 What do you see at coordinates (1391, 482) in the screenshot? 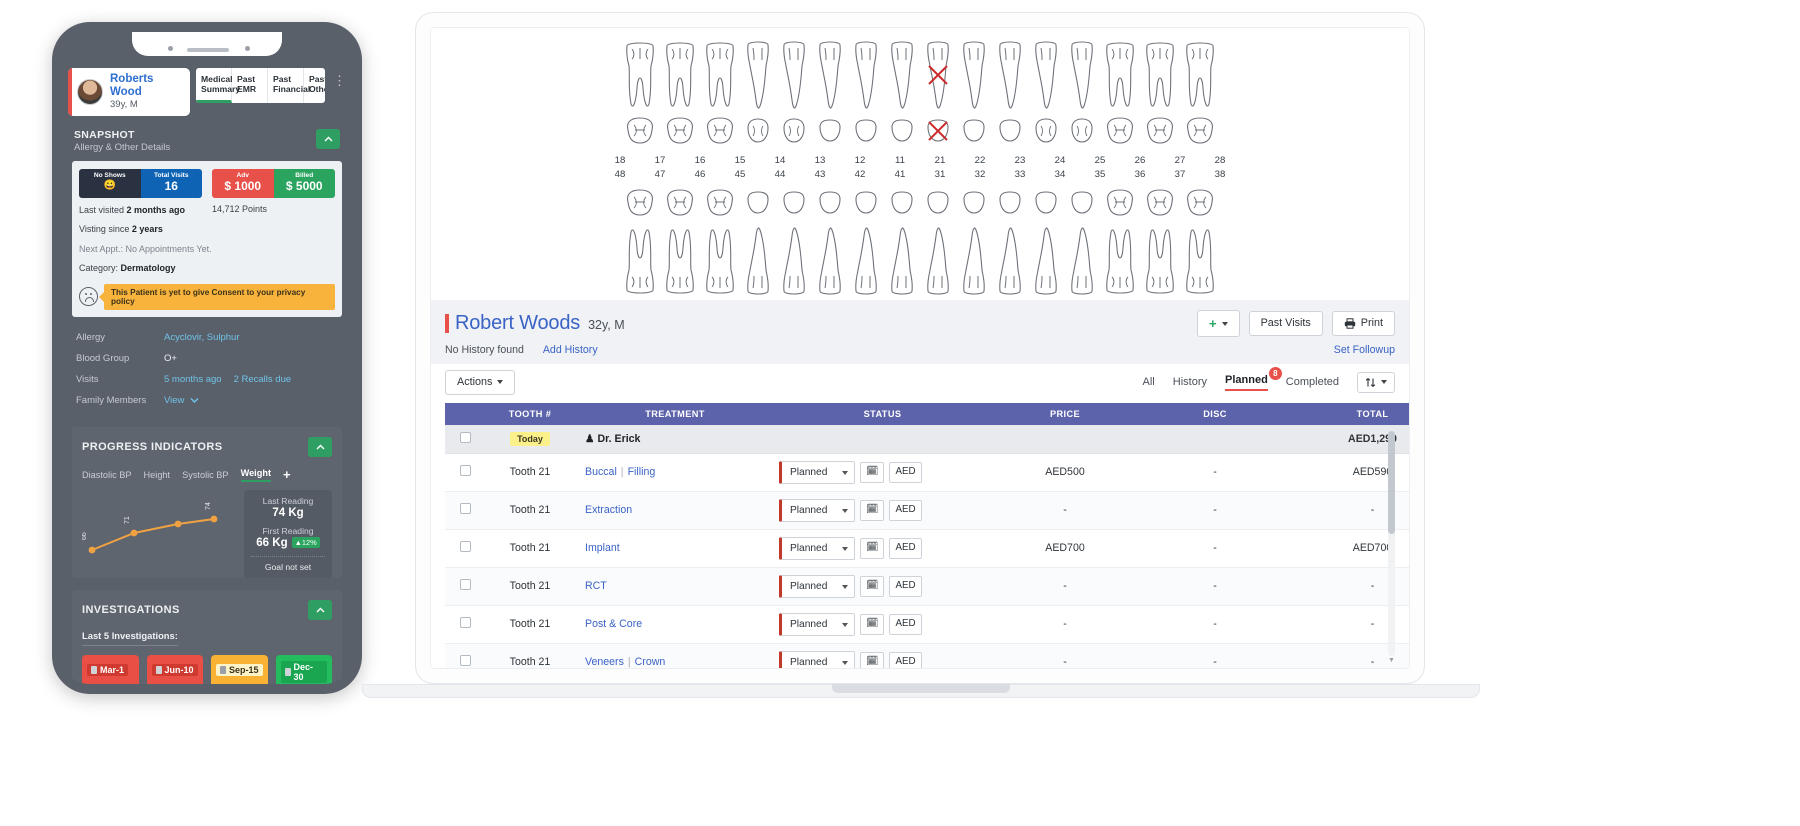
I see `scrollbar-thumb` at bounding box center [1391, 482].